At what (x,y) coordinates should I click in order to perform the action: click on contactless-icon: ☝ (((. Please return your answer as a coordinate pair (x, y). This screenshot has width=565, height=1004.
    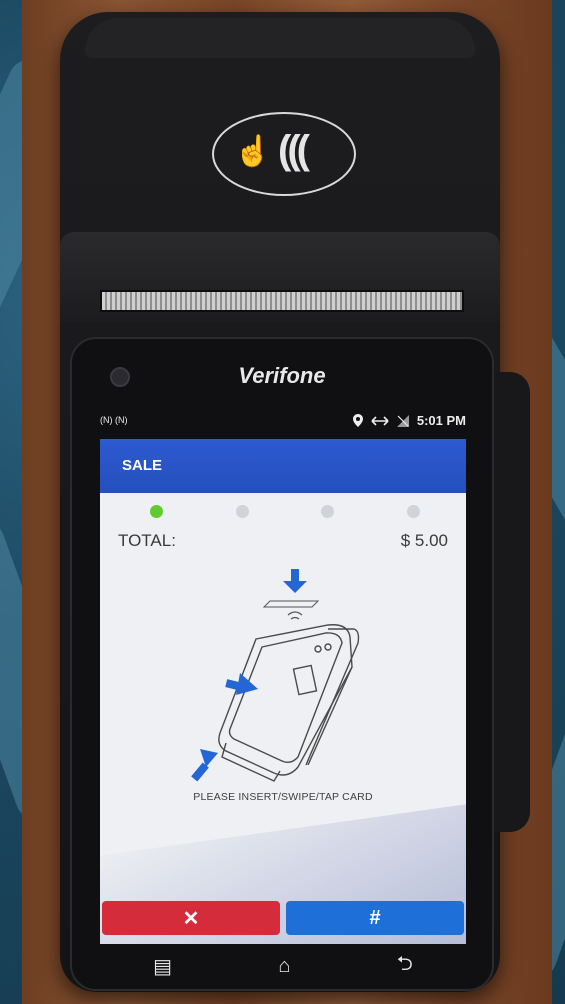
    Looking at the image, I should click on (284, 154).